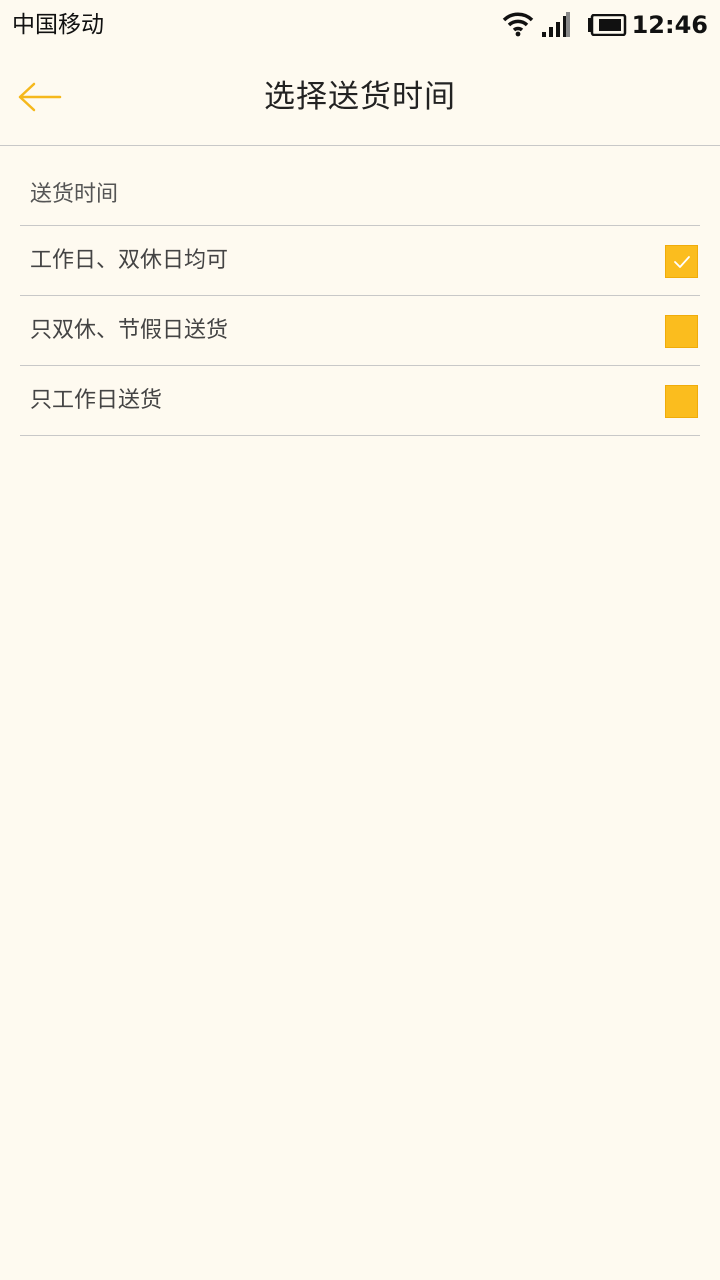  I want to click on wifi-icon, so click(518, 24).